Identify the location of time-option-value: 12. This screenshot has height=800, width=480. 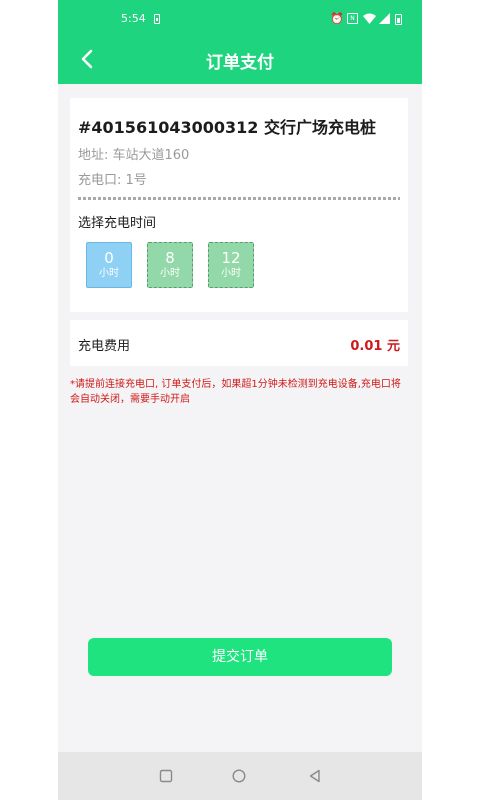
(231, 258).